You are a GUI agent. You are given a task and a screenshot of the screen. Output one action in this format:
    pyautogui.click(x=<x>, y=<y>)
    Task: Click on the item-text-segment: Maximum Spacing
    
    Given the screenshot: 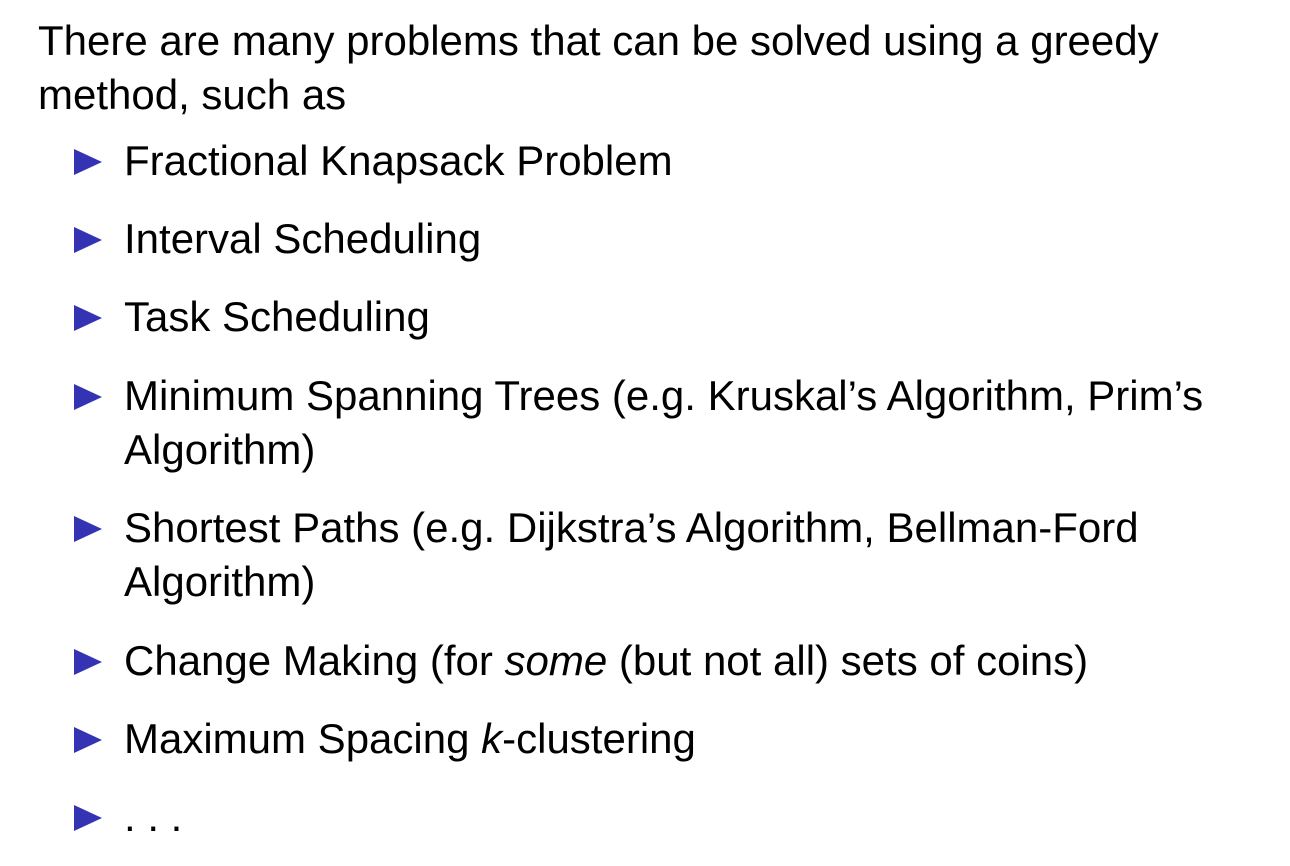 What is the action you would take?
    pyautogui.click(x=303, y=738)
    